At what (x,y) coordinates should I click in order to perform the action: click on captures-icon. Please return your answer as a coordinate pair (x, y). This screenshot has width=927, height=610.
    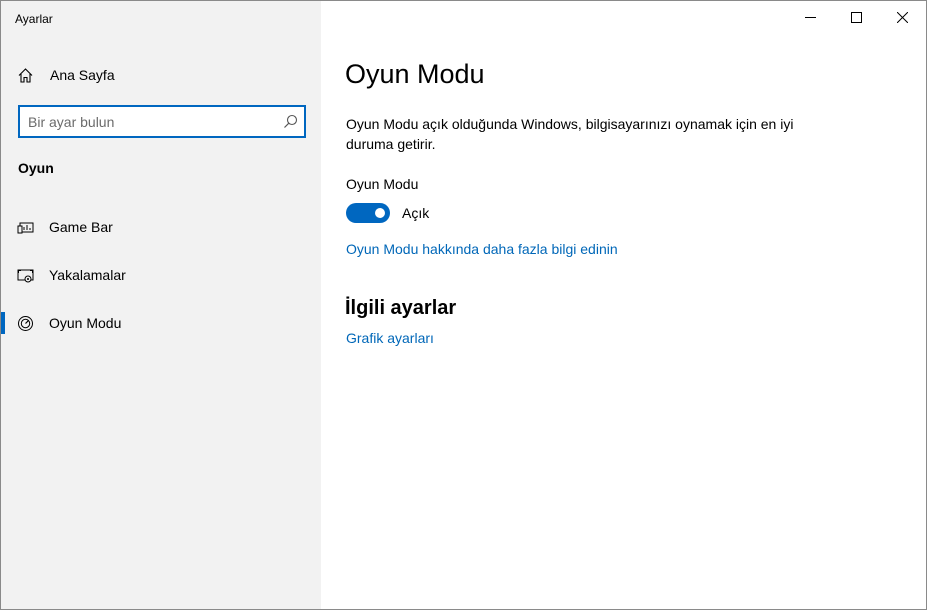
    Looking at the image, I should click on (25, 275).